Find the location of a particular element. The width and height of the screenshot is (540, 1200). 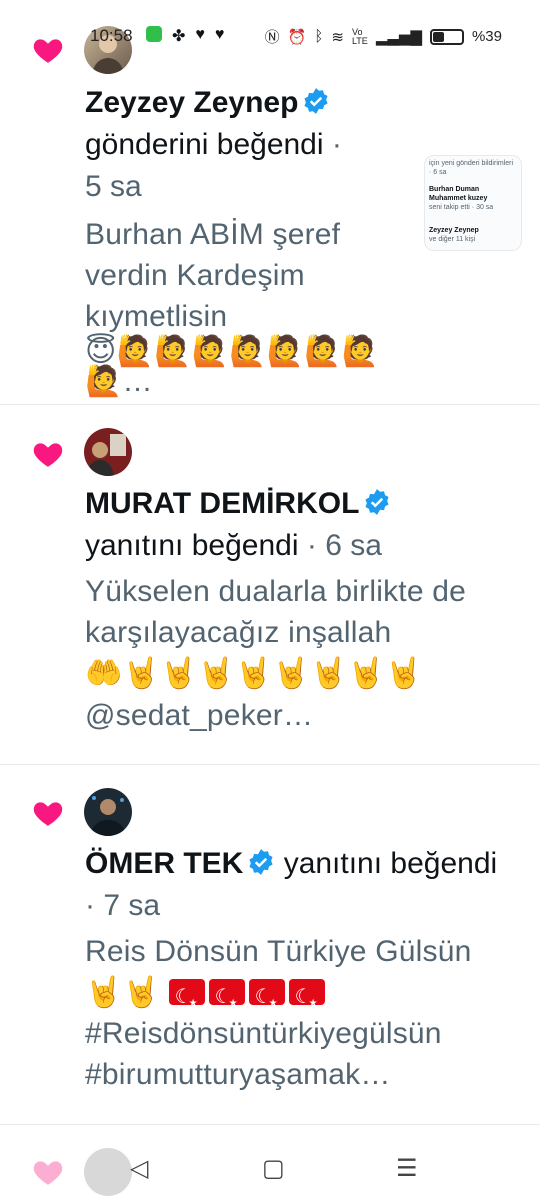

volte-icon: Vo LTE is located at coordinates (359, 36).